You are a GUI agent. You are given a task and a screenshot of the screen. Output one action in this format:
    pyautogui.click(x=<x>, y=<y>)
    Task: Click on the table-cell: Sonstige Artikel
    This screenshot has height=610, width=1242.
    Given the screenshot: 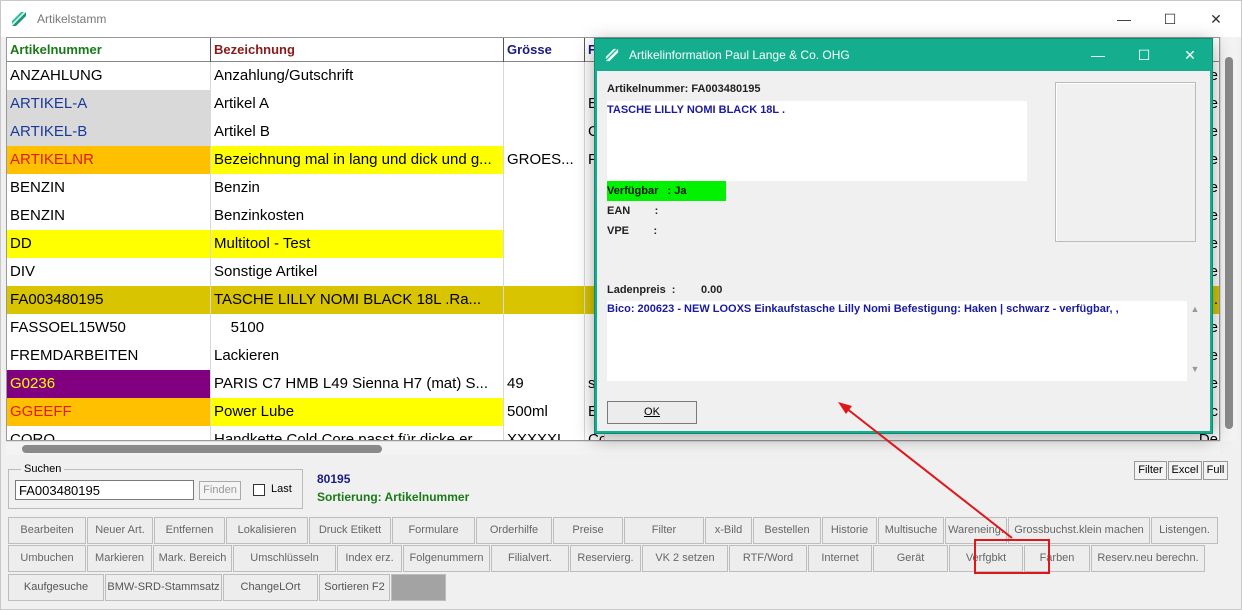 What is the action you would take?
    pyautogui.click(x=357, y=272)
    